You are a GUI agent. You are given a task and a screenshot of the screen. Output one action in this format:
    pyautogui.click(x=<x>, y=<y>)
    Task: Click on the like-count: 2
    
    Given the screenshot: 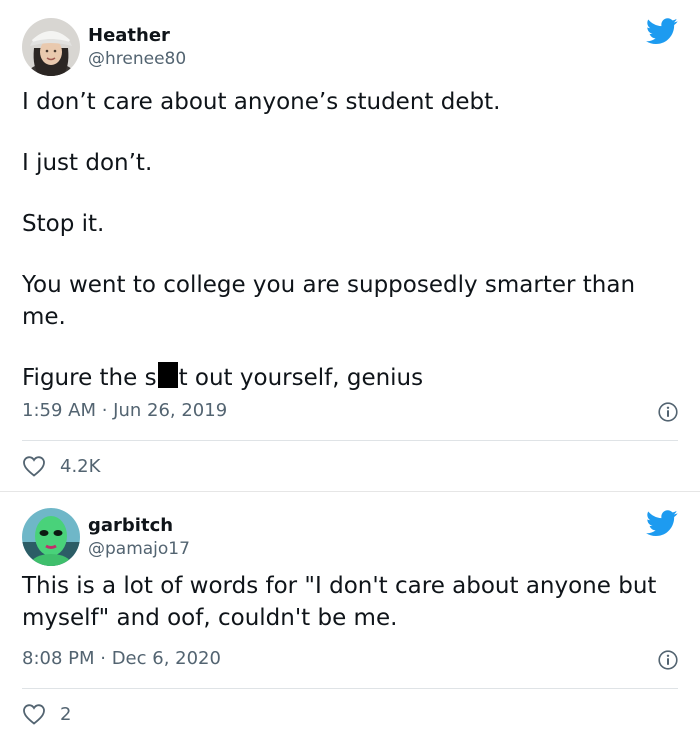 What is the action you would take?
    pyautogui.click(x=66, y=714)
    